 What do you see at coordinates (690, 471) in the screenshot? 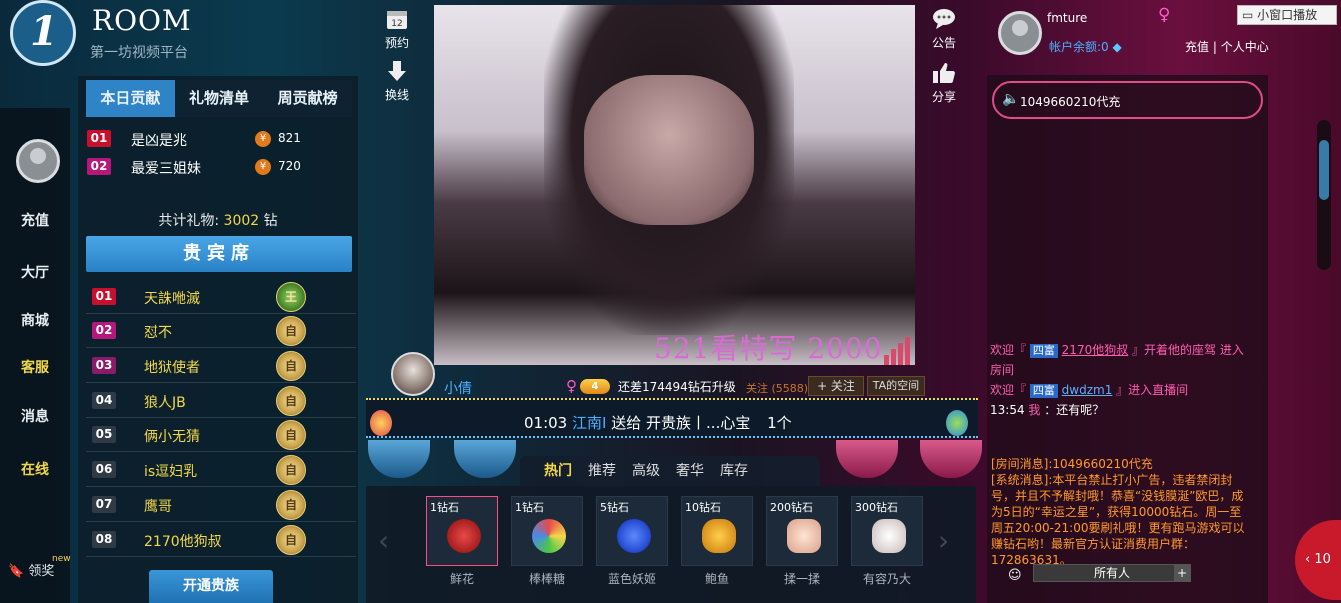
I see `tab-luxury: 奢华` at bounding box center [690, 471].